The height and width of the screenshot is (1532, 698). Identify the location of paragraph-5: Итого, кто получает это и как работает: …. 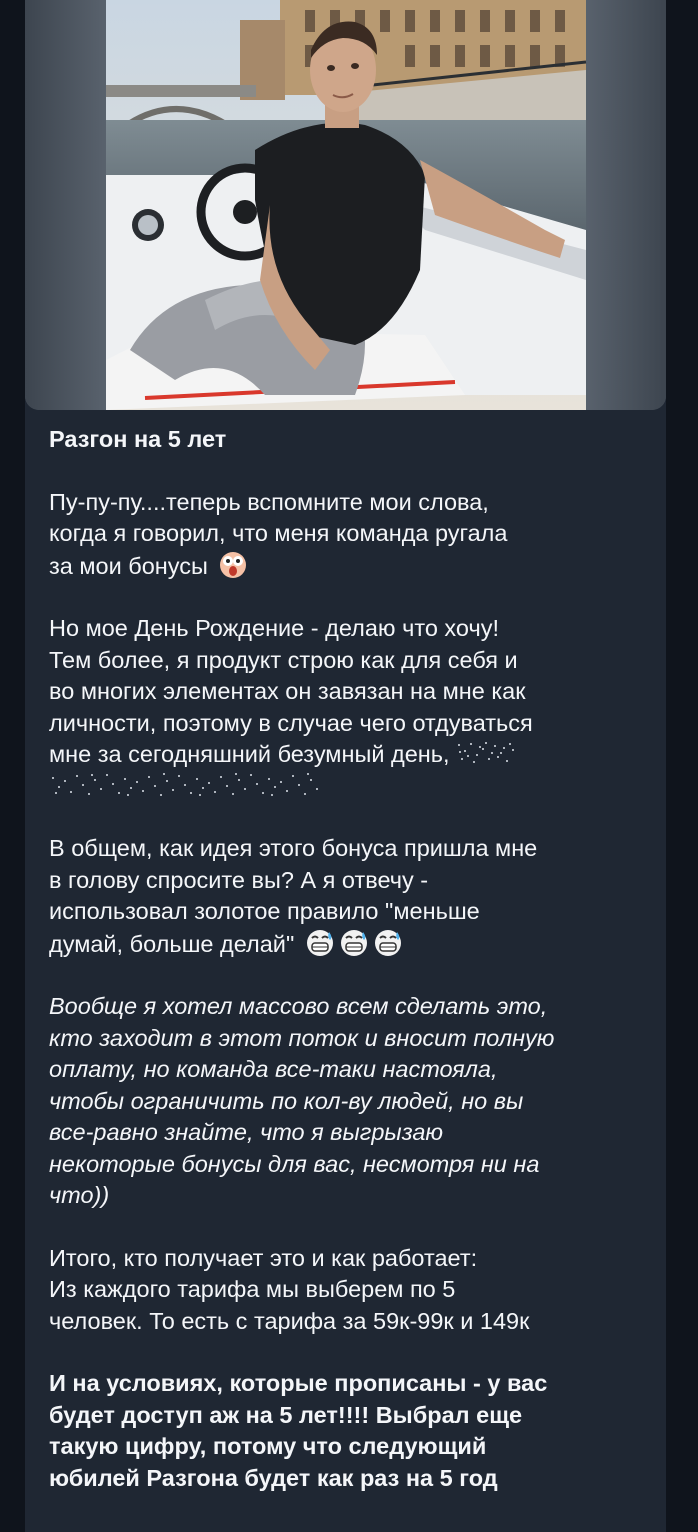
(349, 1290).